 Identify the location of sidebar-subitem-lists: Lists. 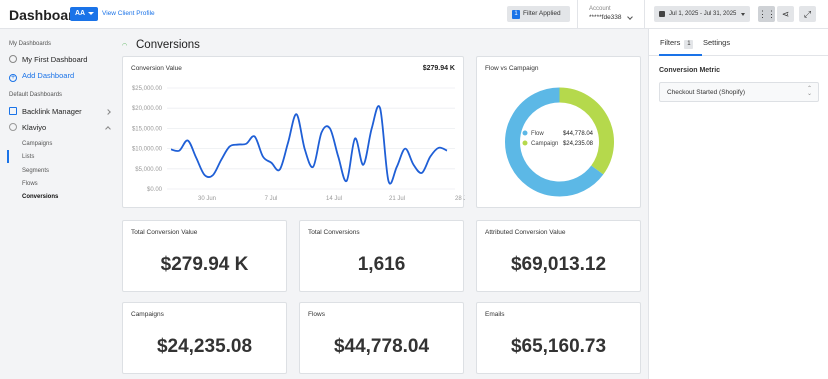
(28, 157).